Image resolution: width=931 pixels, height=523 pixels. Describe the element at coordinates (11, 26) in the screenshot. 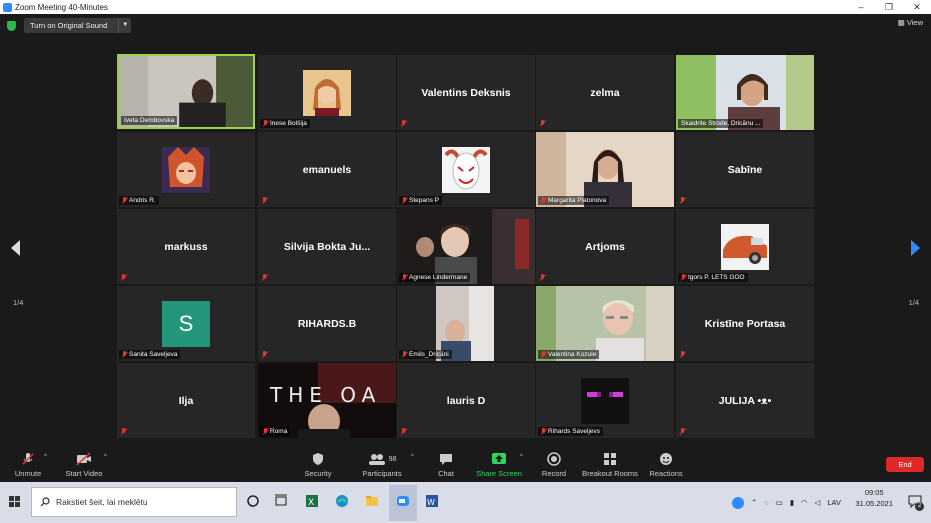

I see `shield-icon` at that location.